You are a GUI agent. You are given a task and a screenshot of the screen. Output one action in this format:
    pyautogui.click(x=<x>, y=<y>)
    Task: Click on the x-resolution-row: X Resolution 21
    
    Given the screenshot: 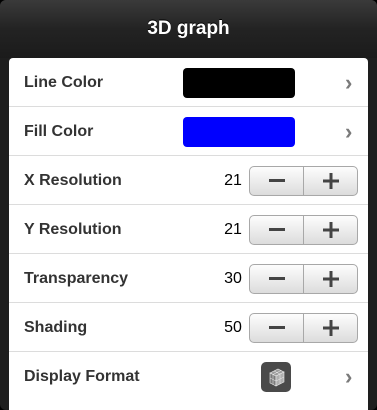 What is the action you would take?
    pyautogui.click(x=188, y=180)
    